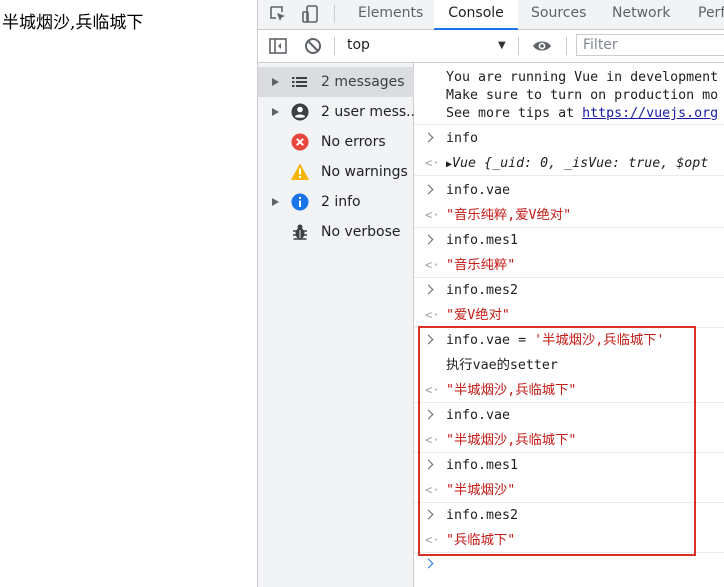  I want to click on console-prompt-icon, so click(428, 563).